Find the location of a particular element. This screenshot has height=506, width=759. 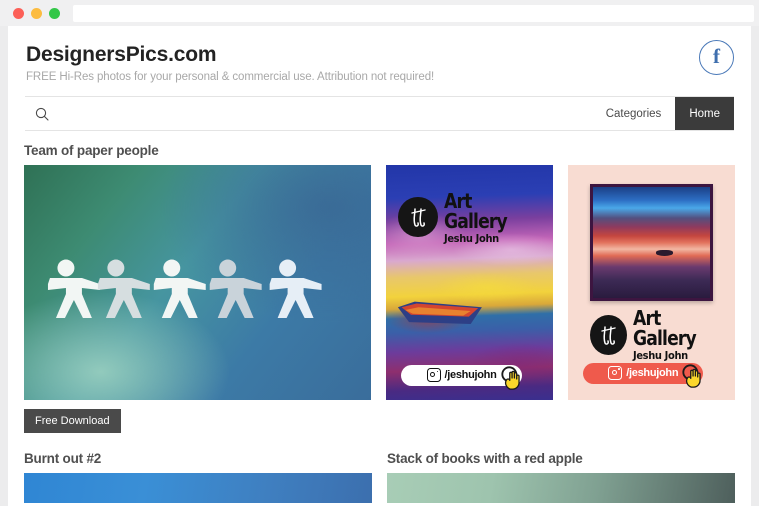

search-area is located at coordinates (158, 113).